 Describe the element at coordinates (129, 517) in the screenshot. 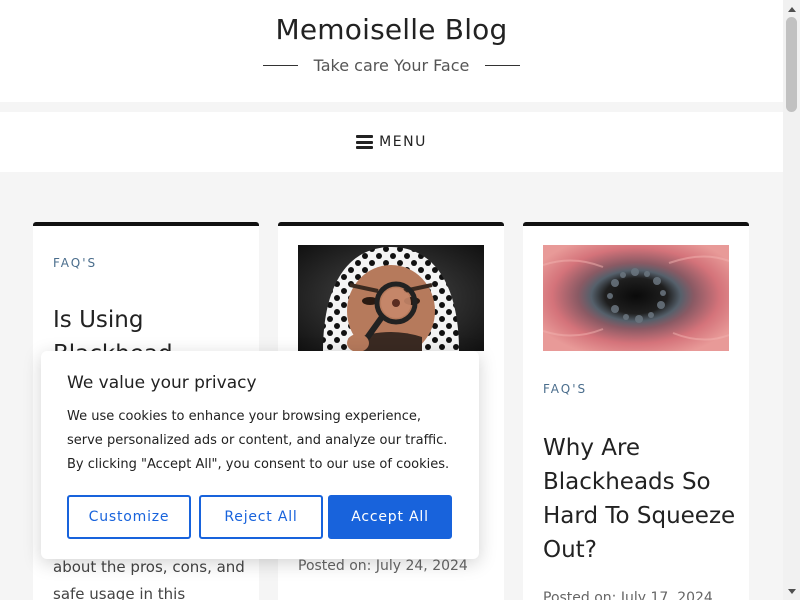

I see `customize-button: Customize` at that location.